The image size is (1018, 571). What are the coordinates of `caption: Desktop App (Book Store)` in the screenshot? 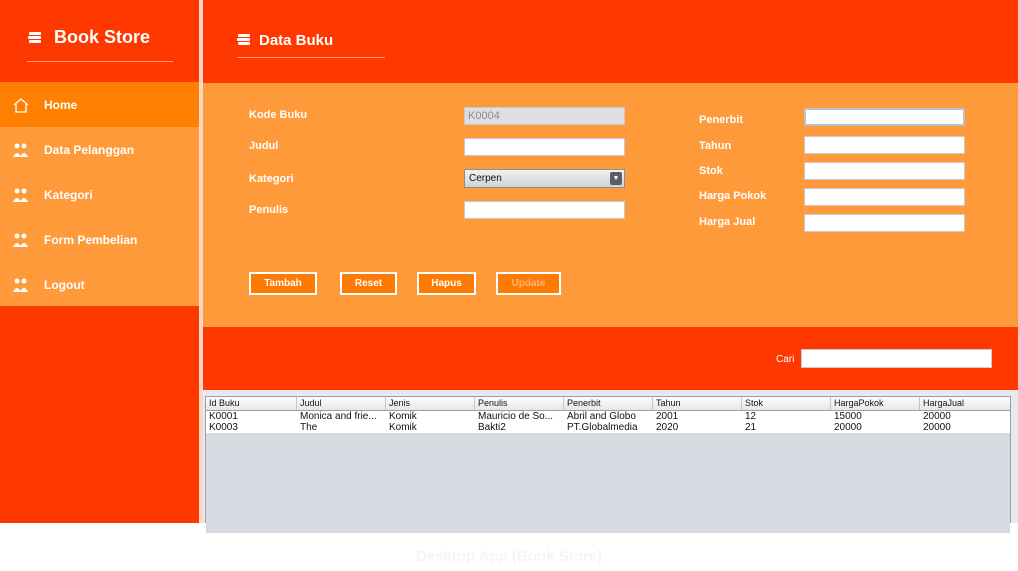 It's located at (509, 556).